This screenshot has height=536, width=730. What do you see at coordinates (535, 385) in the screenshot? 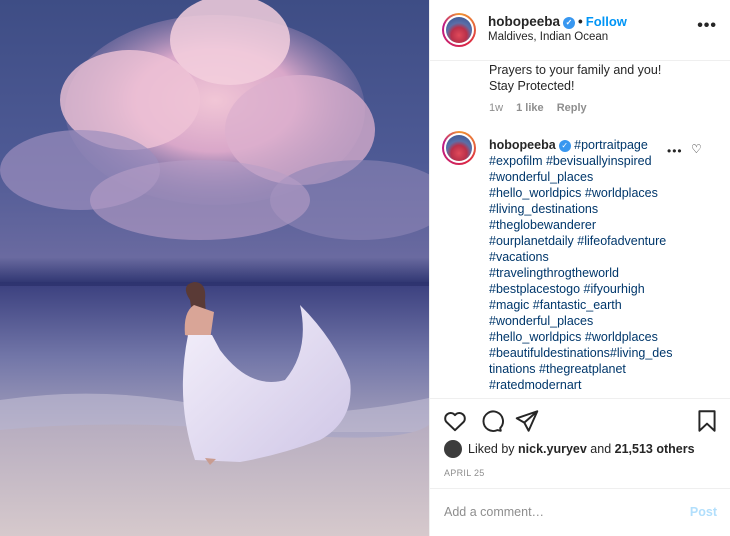
I see `hashtag-line: #ratedmodernart` at bounding box center [535, 385].